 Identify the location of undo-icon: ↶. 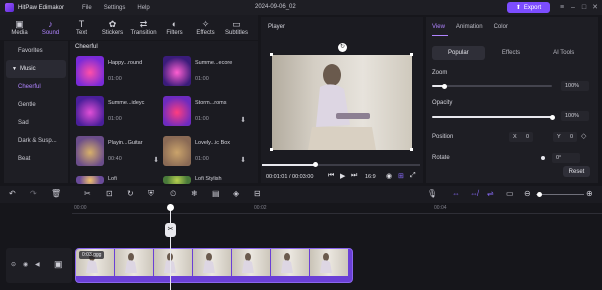
(12, 194).